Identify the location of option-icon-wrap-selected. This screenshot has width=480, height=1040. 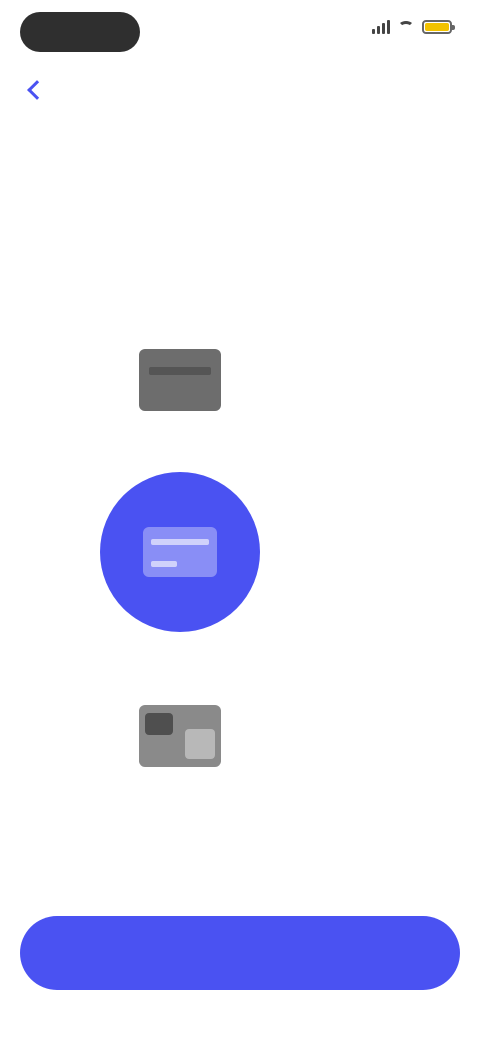
(180, 552).